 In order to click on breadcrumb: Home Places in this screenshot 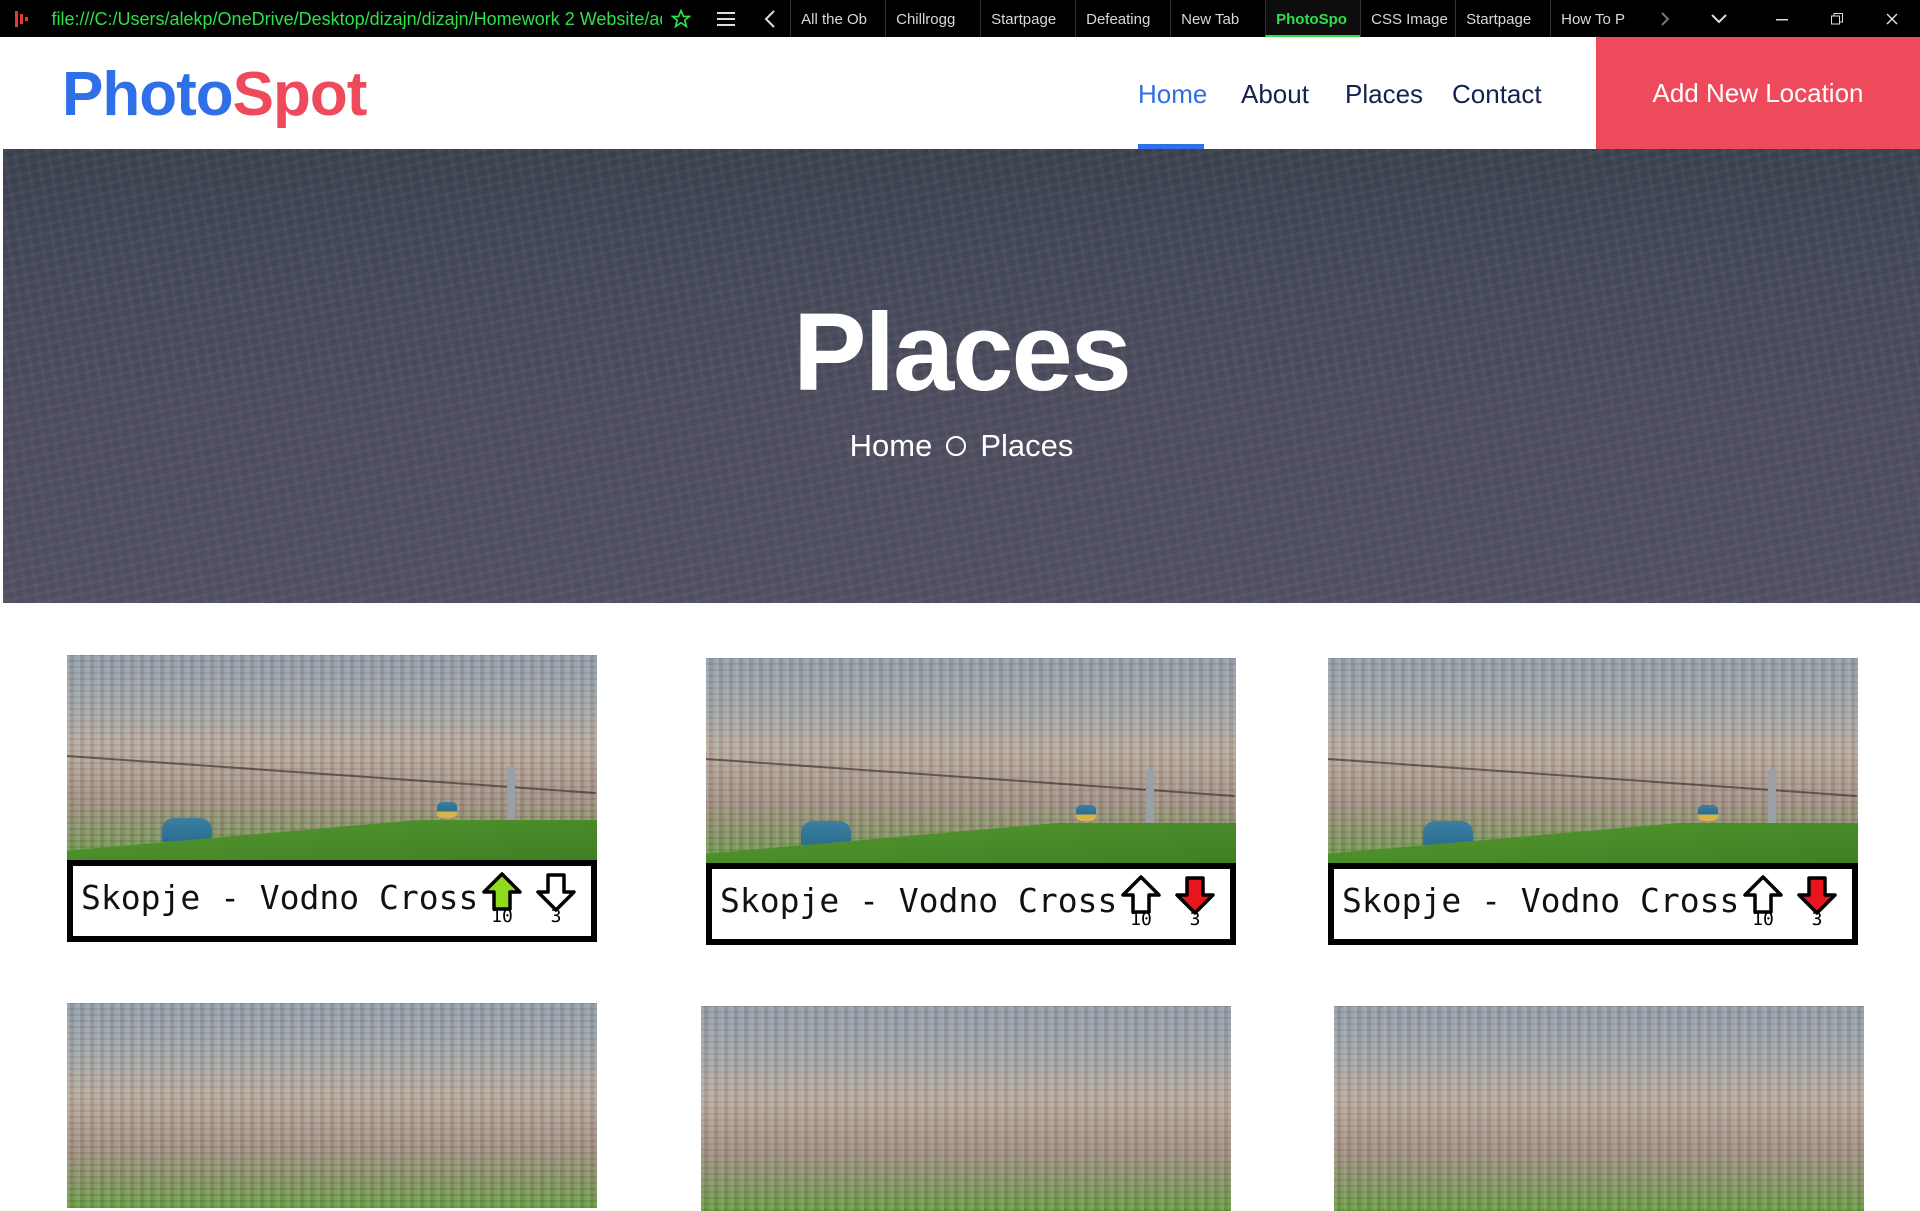, I will do `click(961, 446)`.